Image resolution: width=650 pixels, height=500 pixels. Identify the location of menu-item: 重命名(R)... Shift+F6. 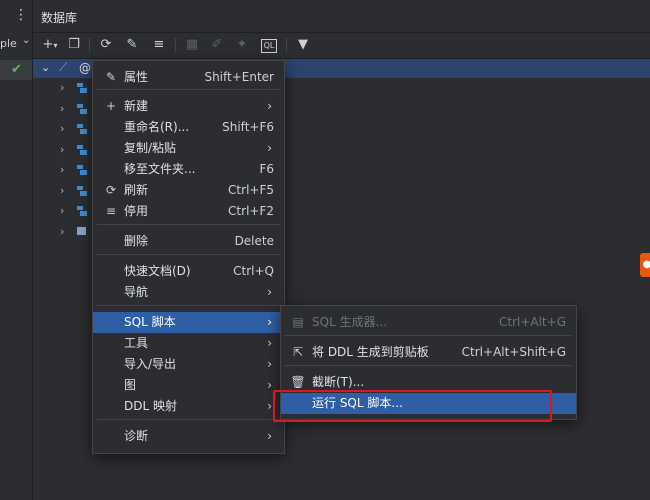
(188, 127).